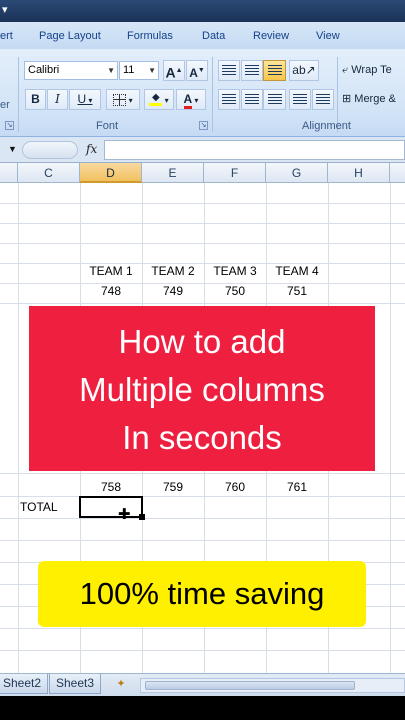 This screenshot has height=720, width=405. Describe the element at coordinates (111, 487) in the screenshot. I see `data-cell: 758` at that location.